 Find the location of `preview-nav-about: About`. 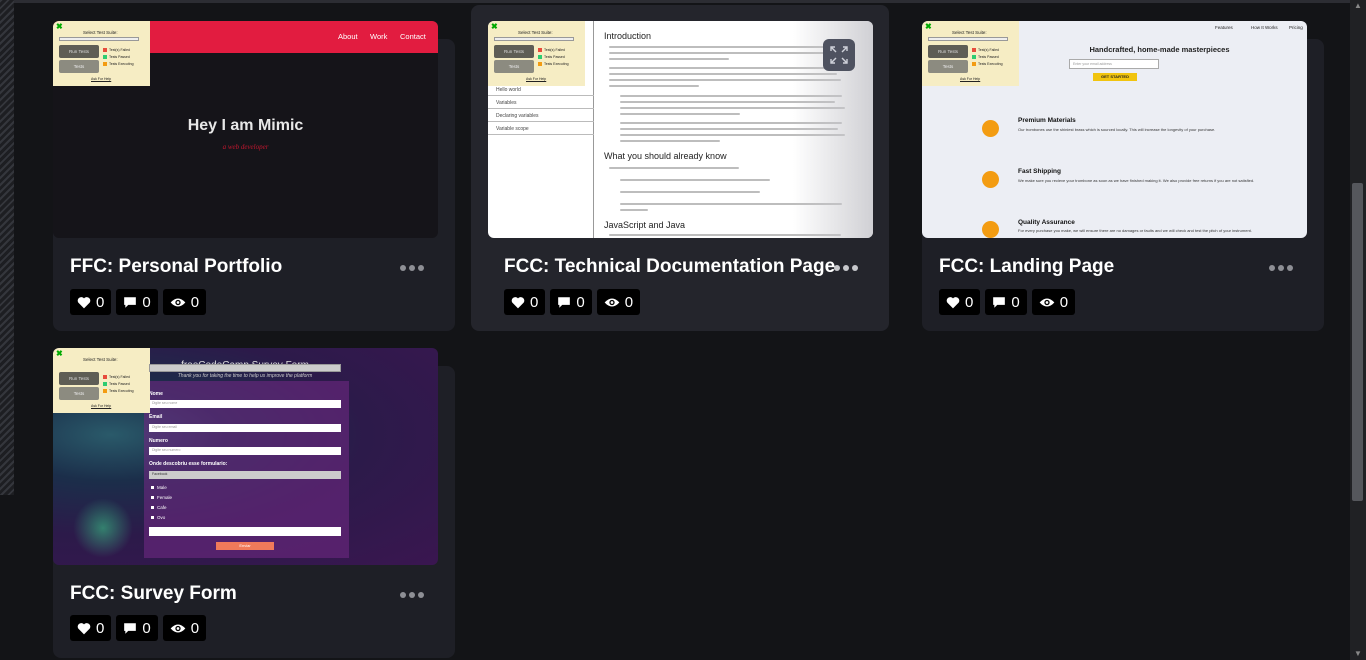

preview-nav-about: About is located at coordinates (348, 36).